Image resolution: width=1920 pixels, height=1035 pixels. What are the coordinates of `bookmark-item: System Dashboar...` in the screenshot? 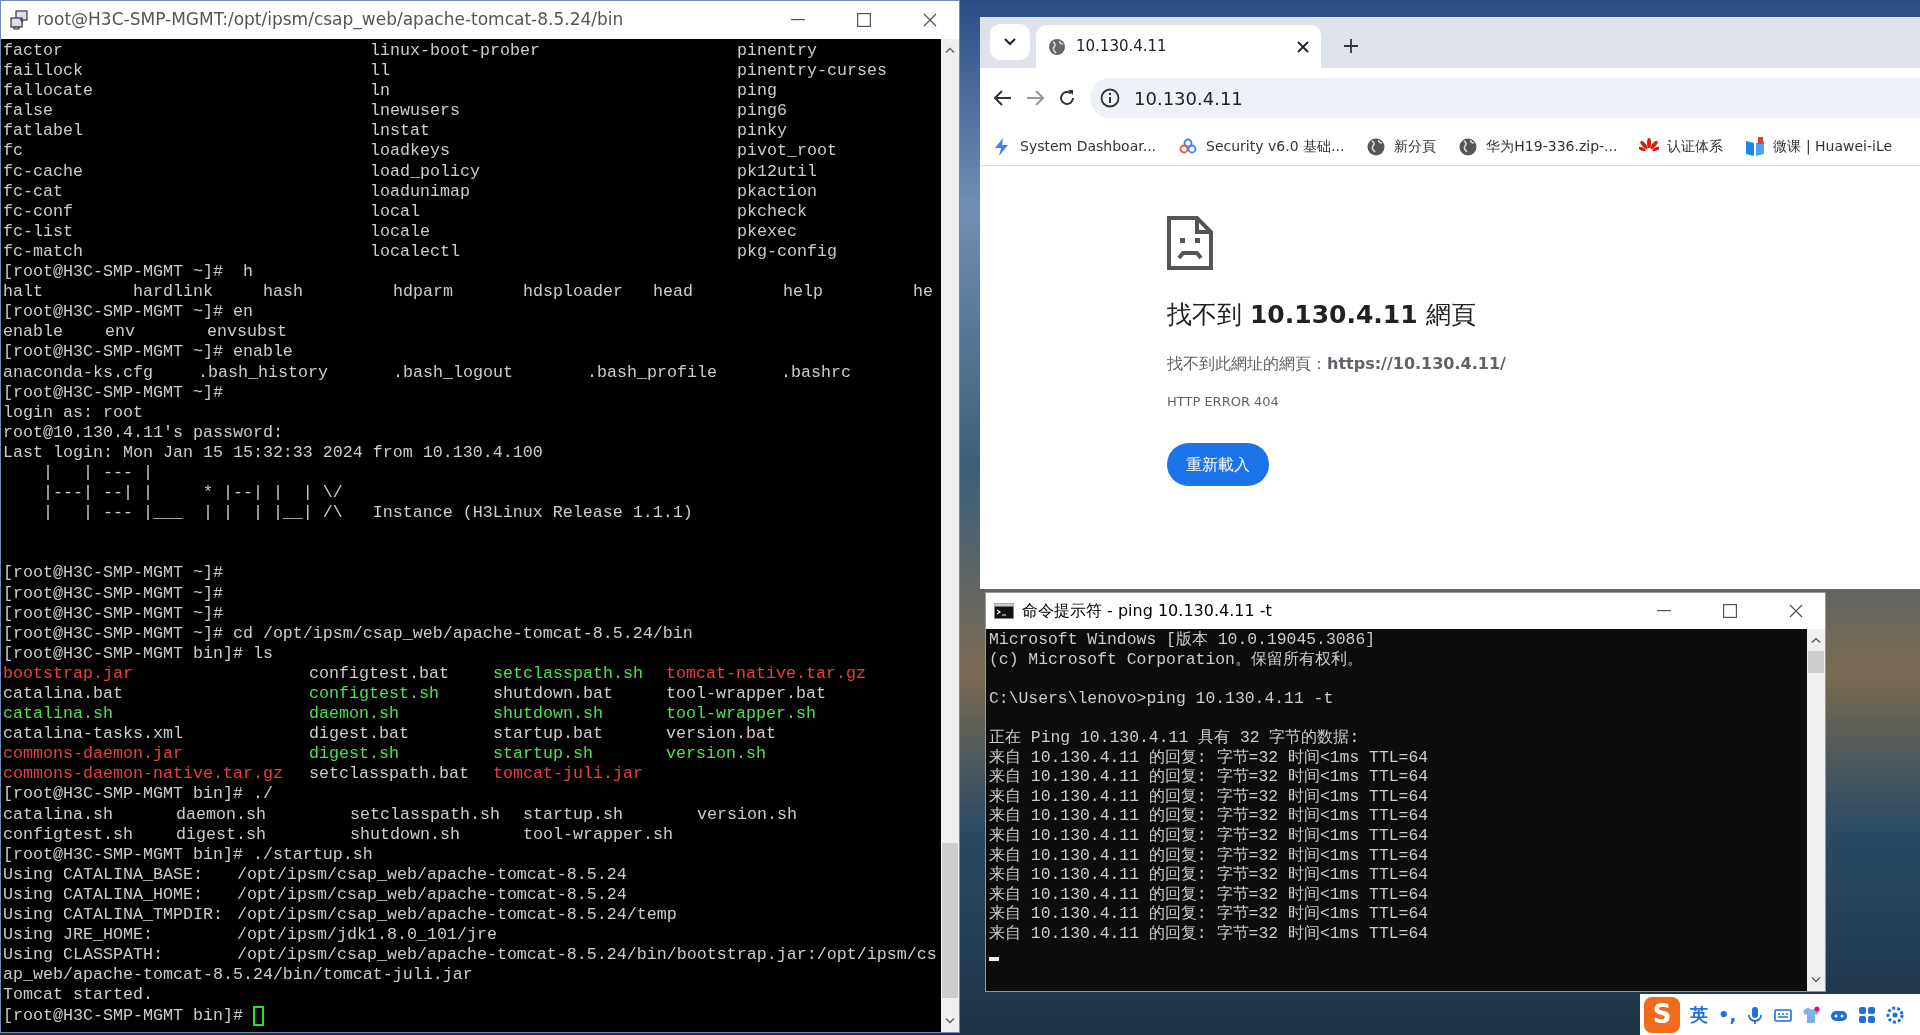 It's located at (1074, 146).